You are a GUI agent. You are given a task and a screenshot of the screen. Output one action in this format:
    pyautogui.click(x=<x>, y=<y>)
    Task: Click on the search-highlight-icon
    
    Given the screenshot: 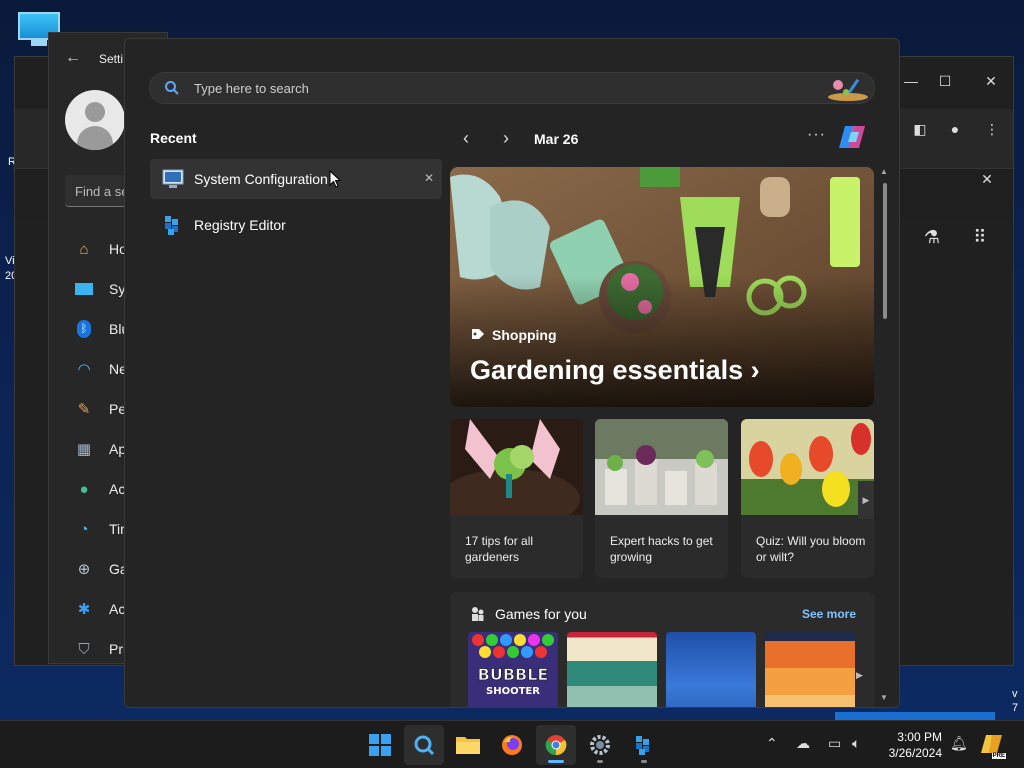 What is the action you would take?
    pyautogui.click(x=848, y=89)
    